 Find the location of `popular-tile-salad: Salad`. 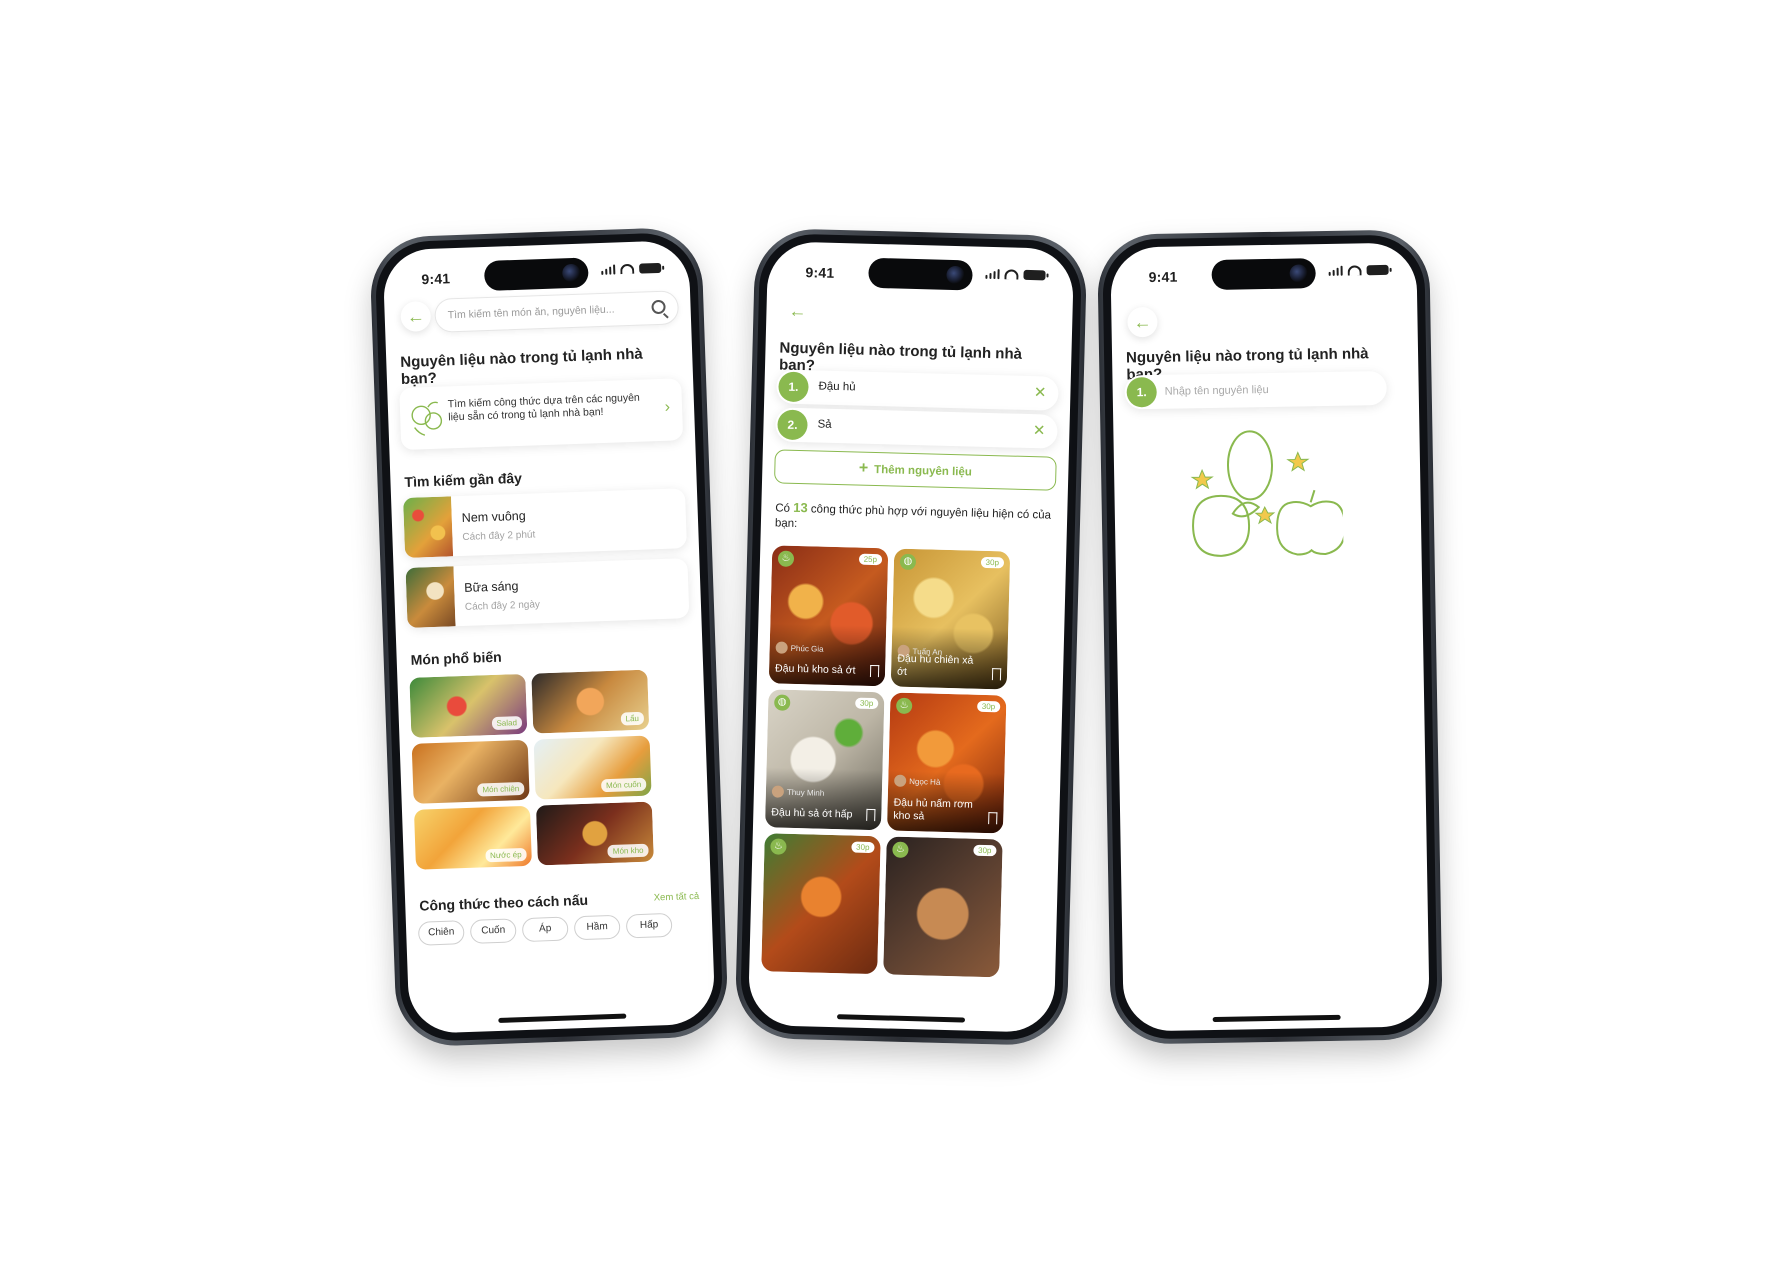

popular-tile-salad: Salad is located at coordinates (468, 705).